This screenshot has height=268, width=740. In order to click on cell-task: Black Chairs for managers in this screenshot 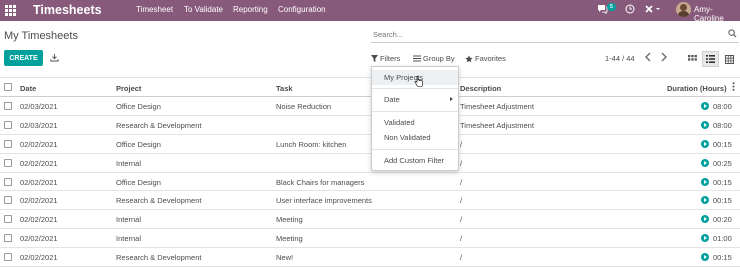, I will do `click(320, 182)`.